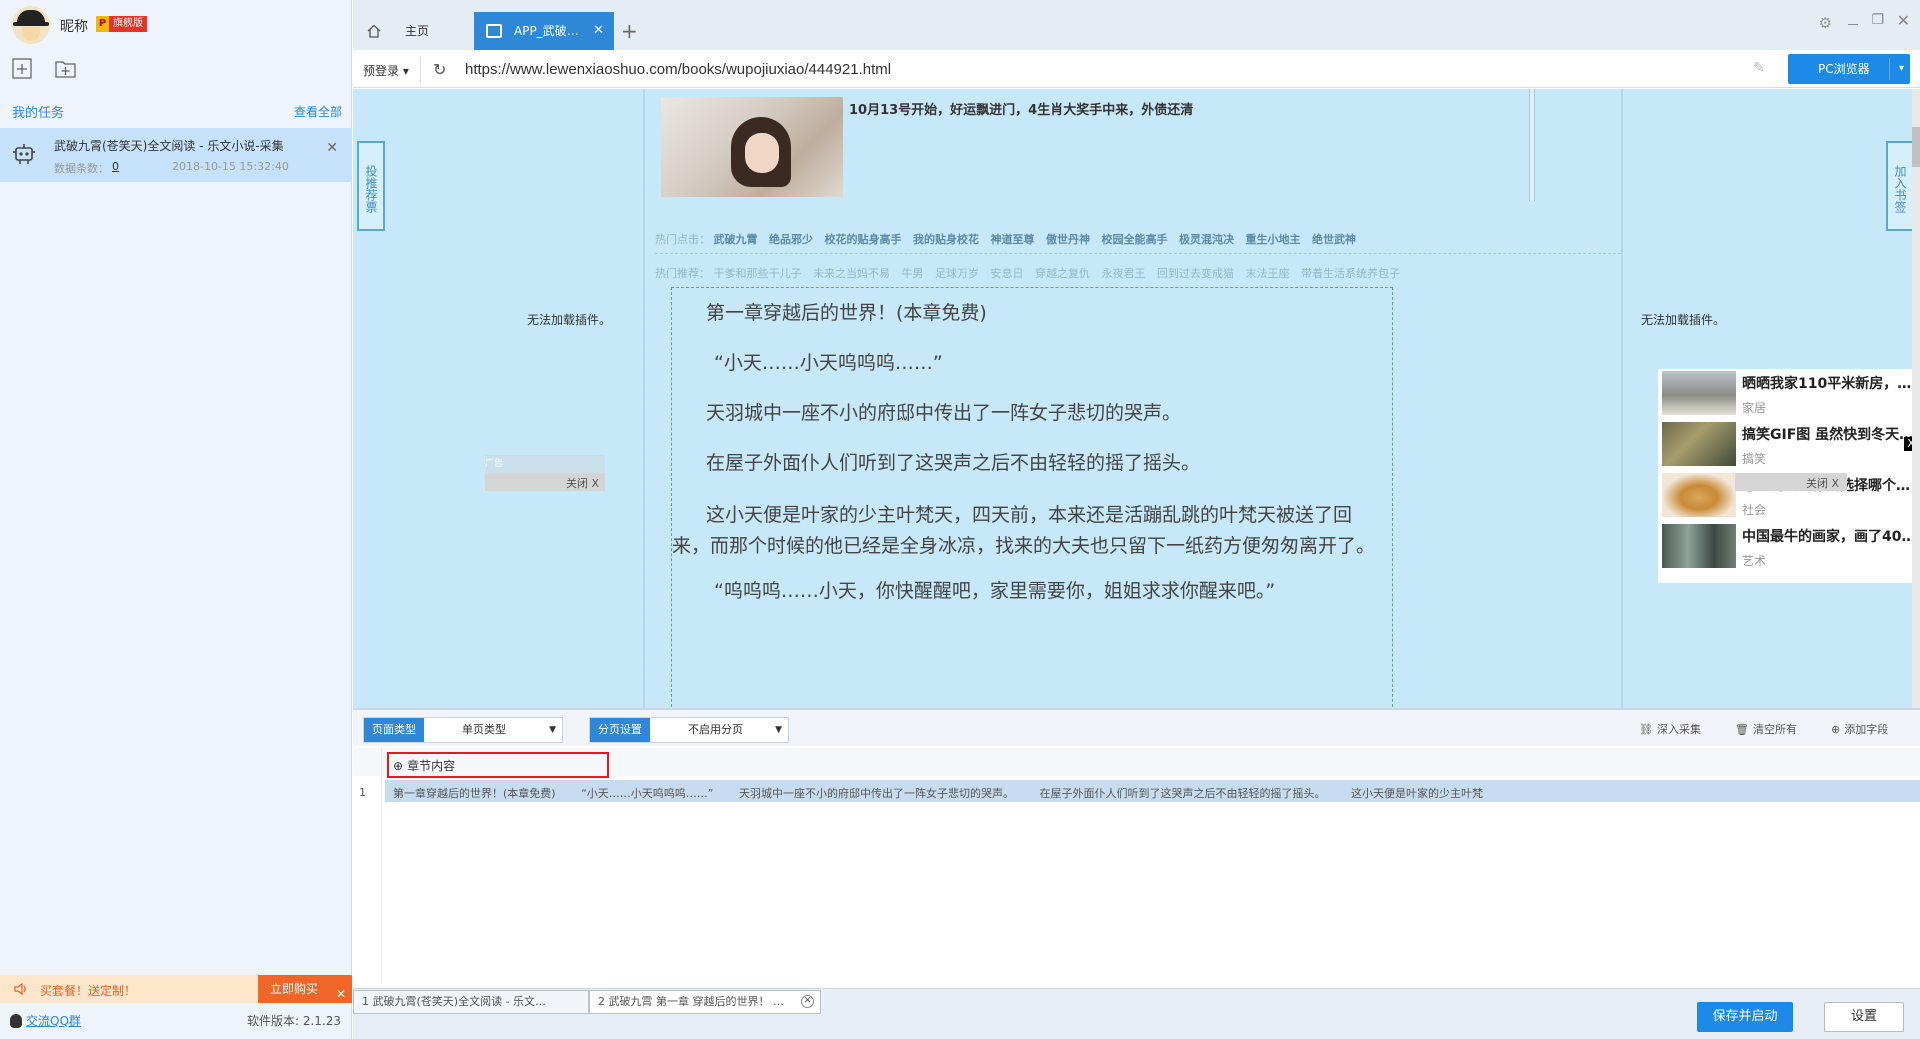  Describe the element at coordinates (1334, 239) in the screenshot. I see `hot-link: 绝世武神` at that location.